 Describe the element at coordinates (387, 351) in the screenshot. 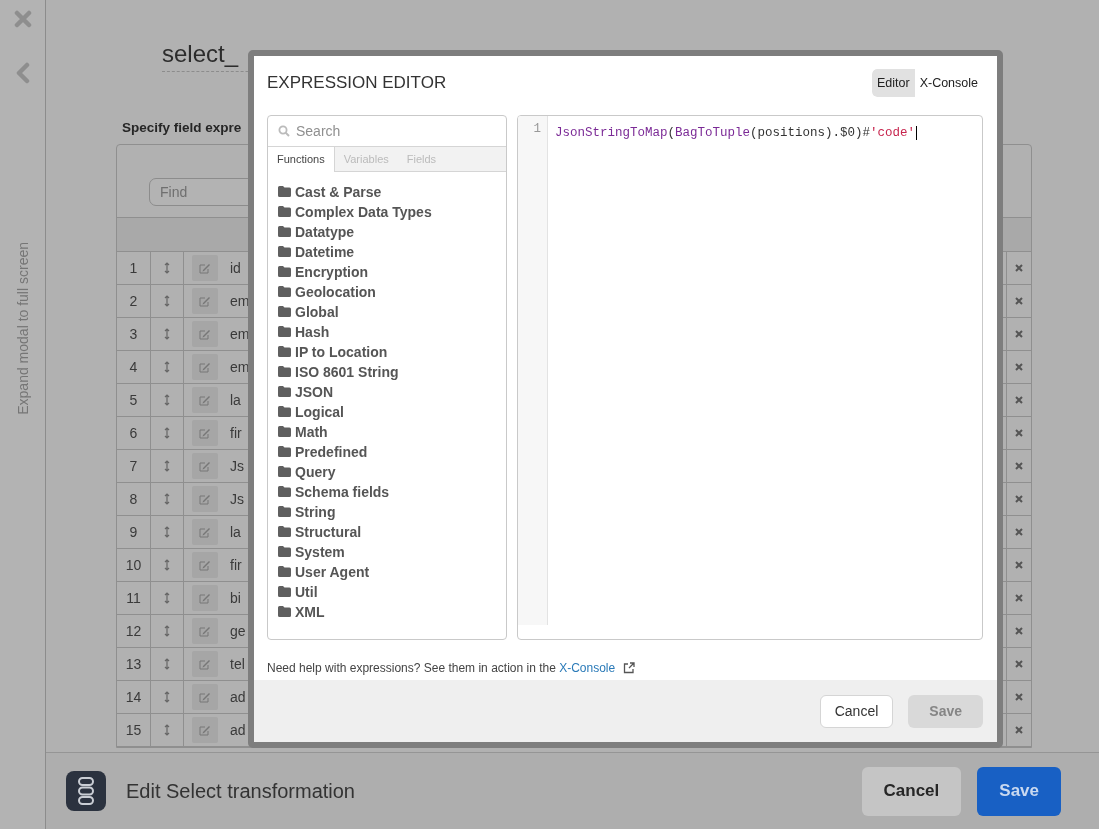

I see `category-item: IP to Location` at that location.